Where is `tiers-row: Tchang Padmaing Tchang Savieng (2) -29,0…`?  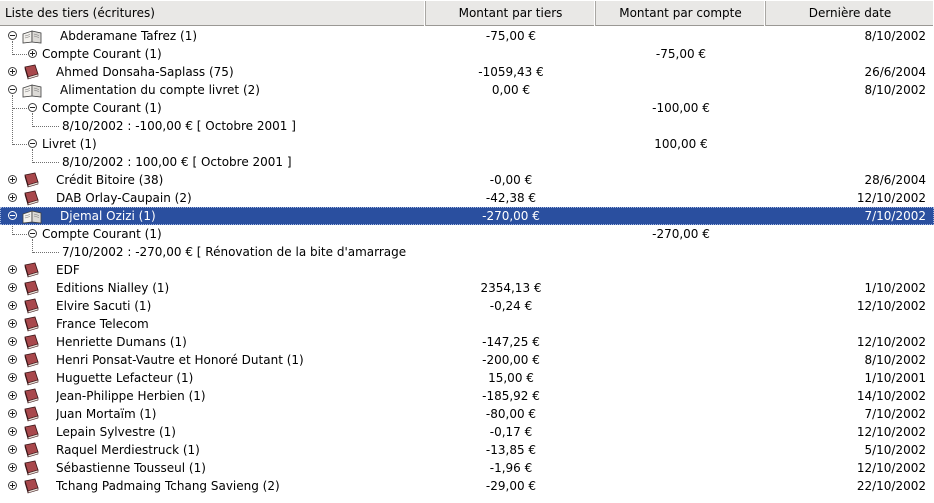 tiers-row: Tchang Padmaing Tchang Savieng (2) -29,0… is located at coordinates (467, 486).